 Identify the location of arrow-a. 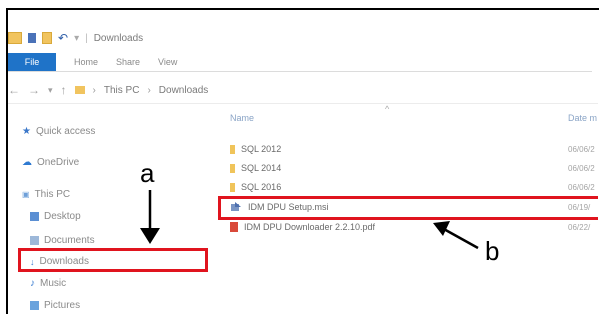
(150, 217).